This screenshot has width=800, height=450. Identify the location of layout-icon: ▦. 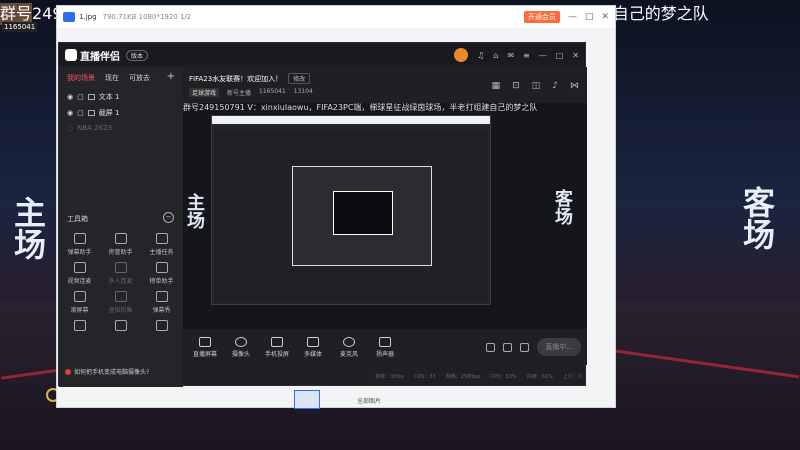
(496, 86).